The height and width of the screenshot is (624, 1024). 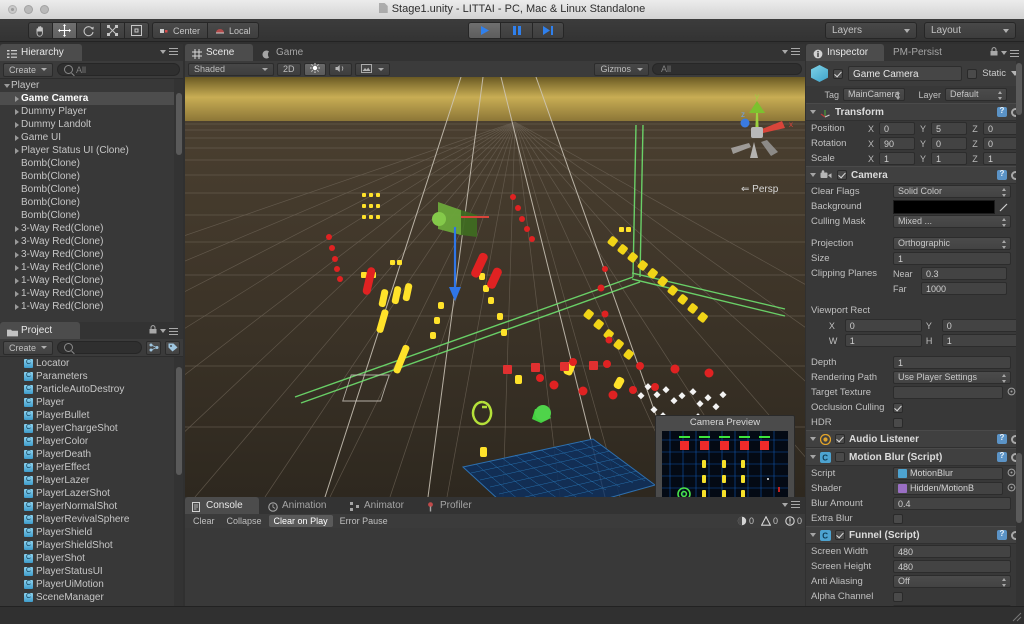 I want to click on static-checkbox, so click(x=972, y=73).